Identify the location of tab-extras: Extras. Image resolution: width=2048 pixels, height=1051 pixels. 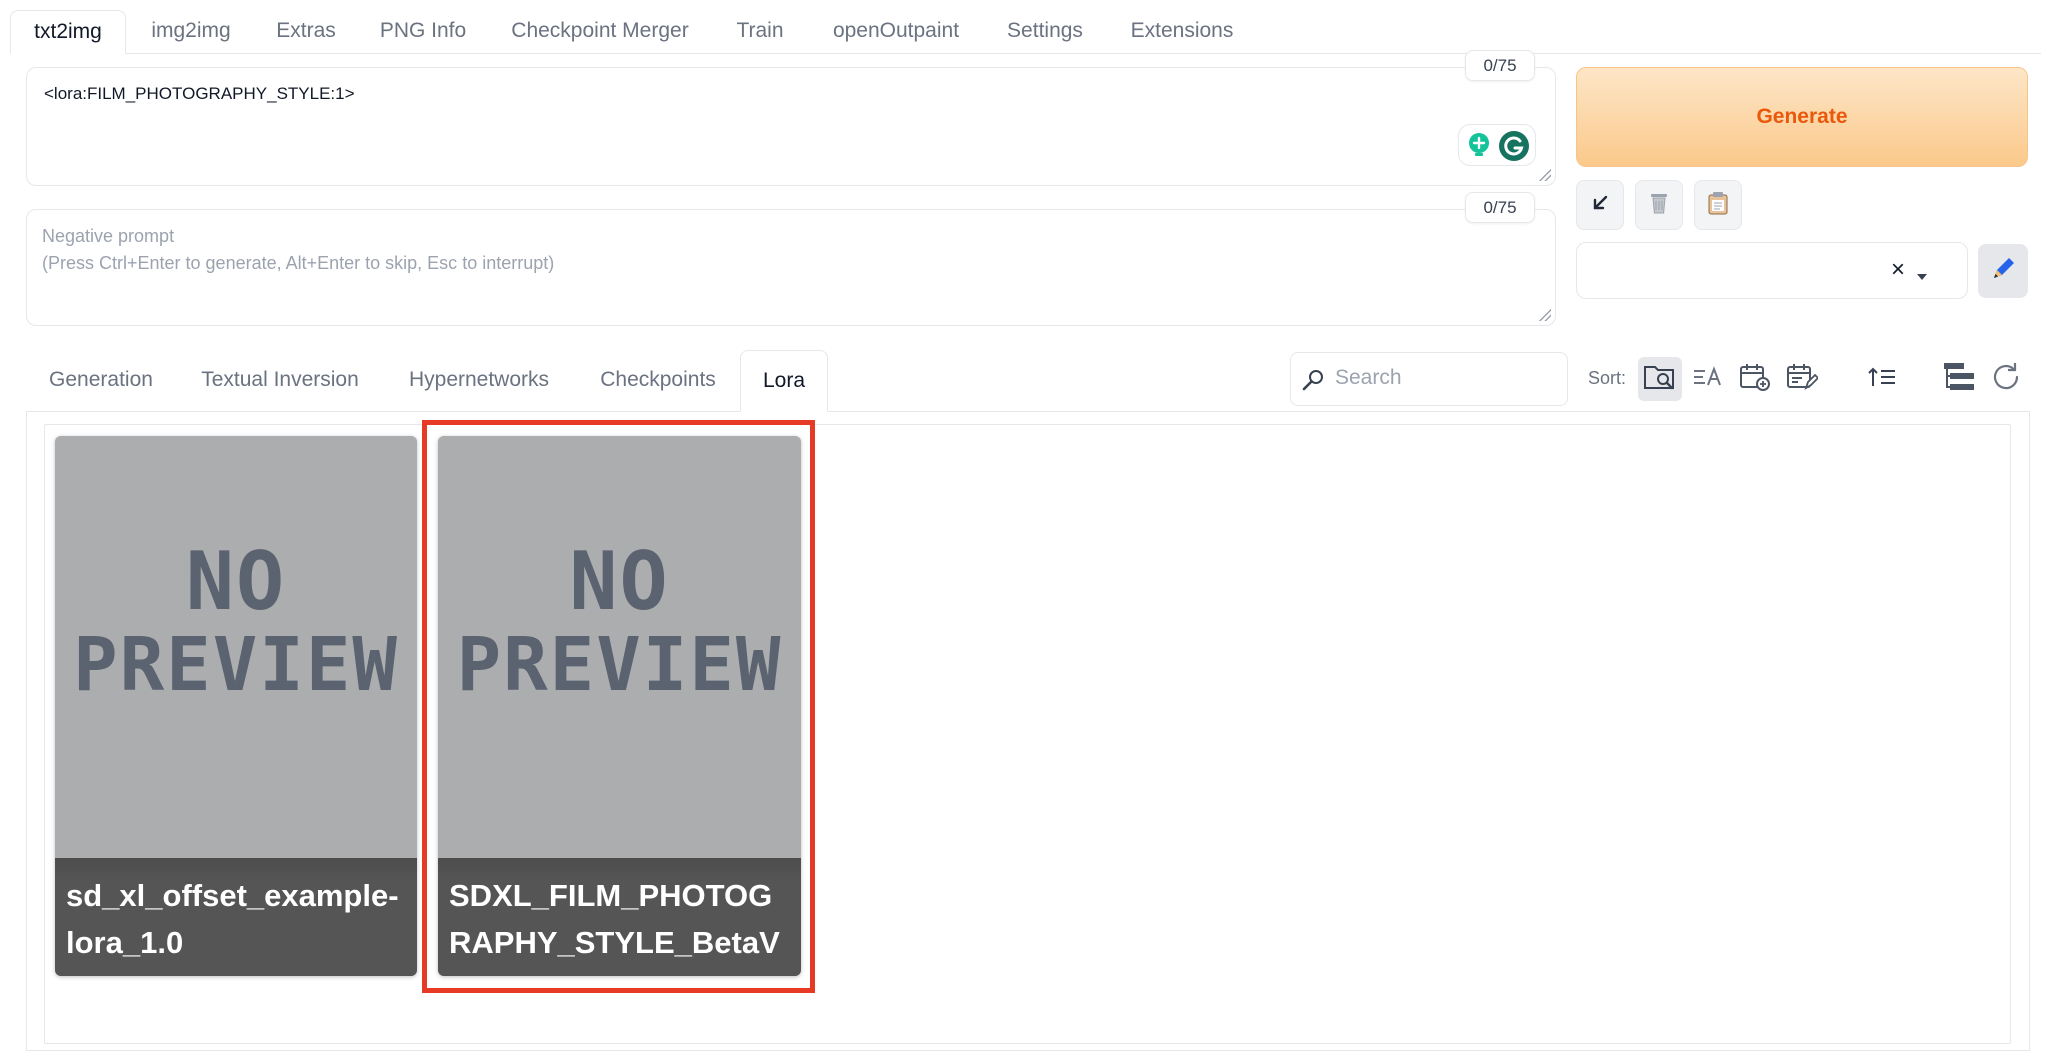
(306, 32).